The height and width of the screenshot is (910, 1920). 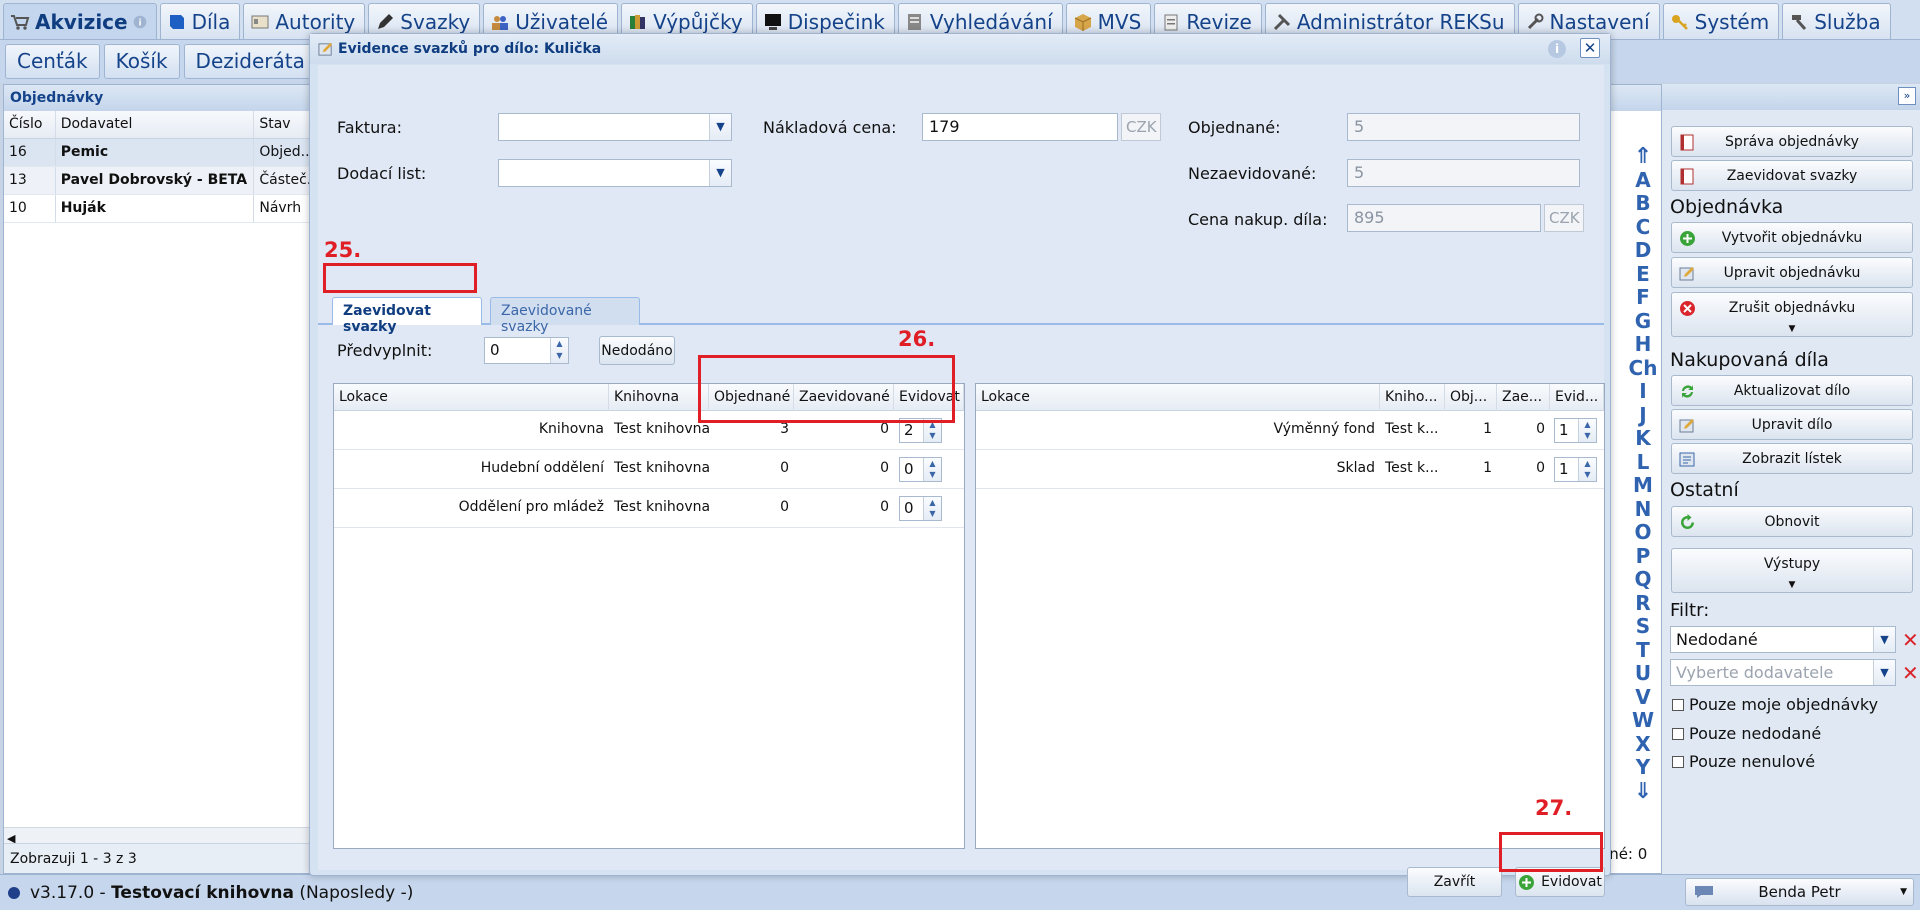 I want to click on filter-select: Nedodané ▼, so click(x=1783, y=639).